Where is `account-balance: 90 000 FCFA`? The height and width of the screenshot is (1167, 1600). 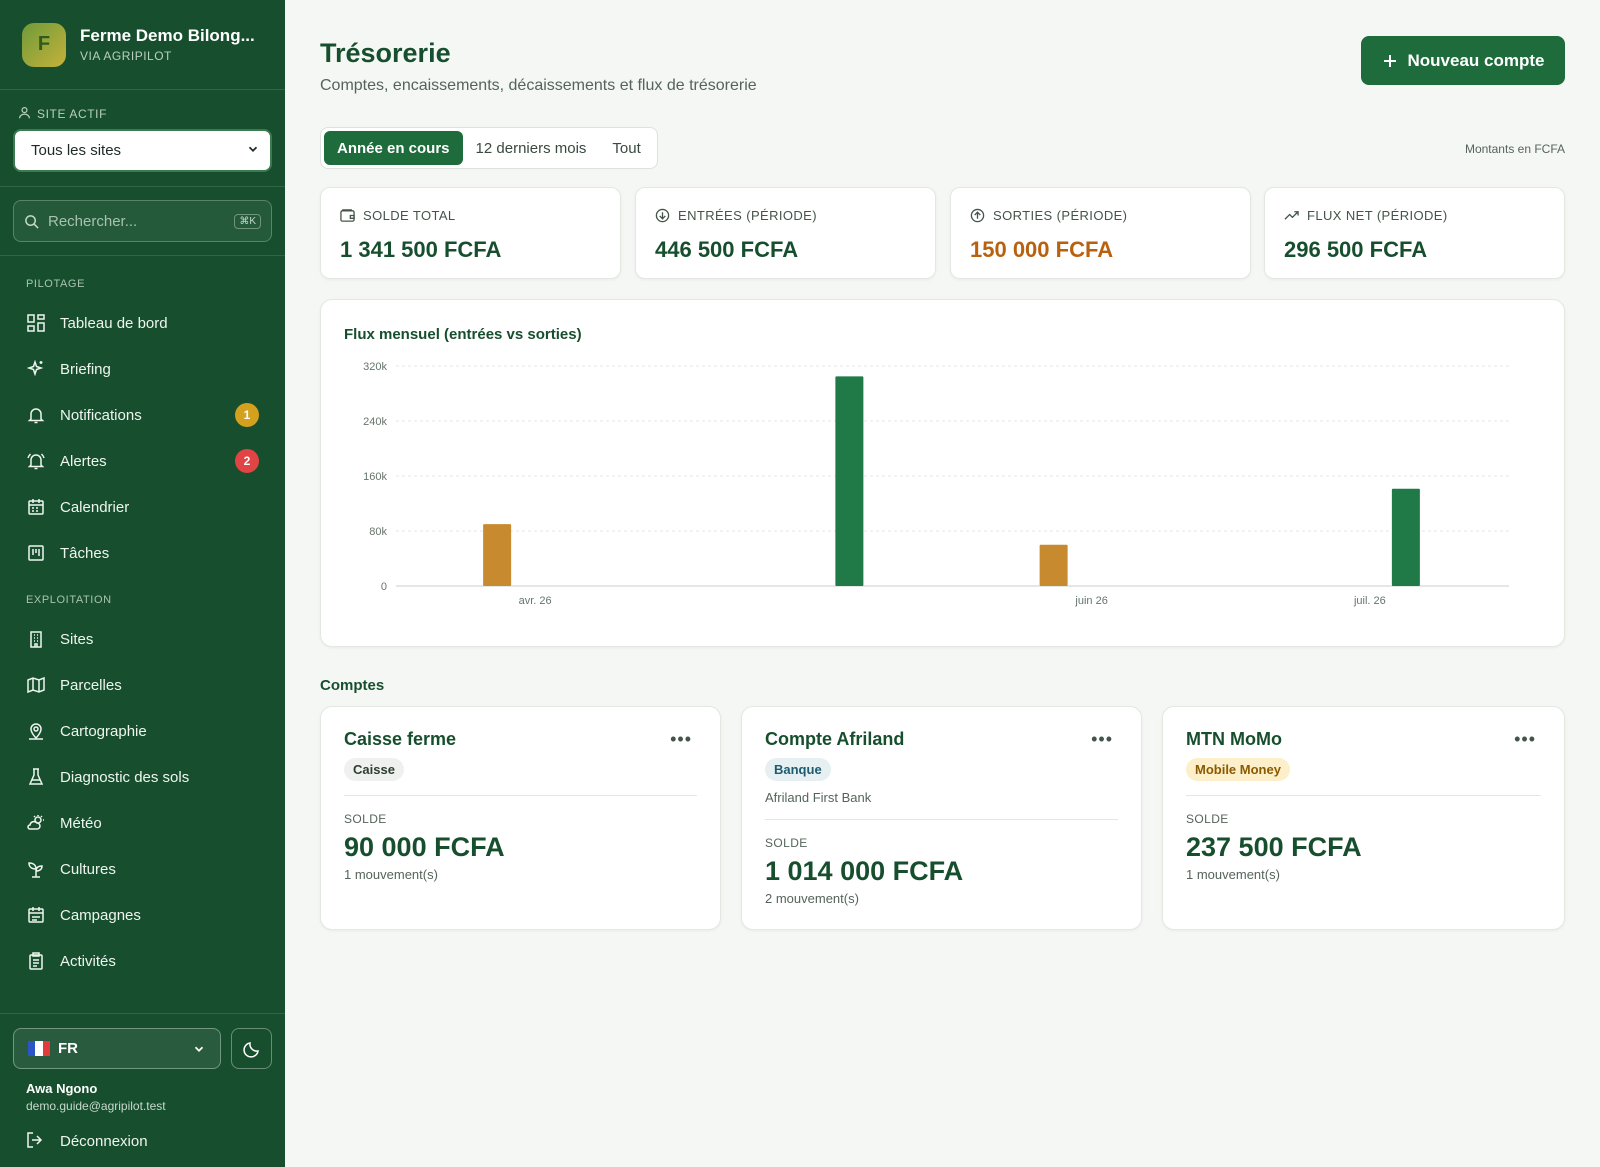 account-balance: 90 000 FCFA is located at coordinates (424, 847).